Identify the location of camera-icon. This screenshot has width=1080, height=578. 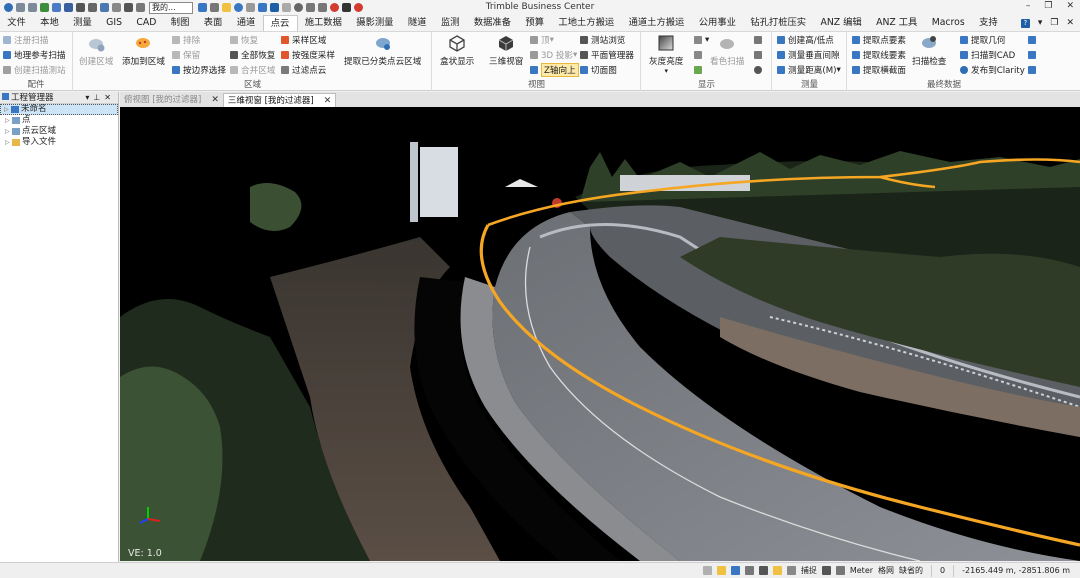
(826, 570).